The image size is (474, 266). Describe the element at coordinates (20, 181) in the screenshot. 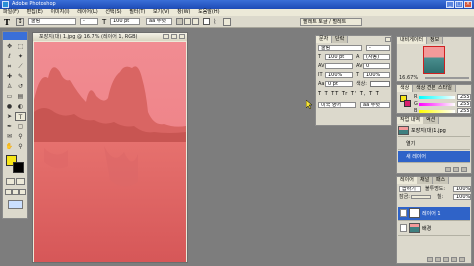

I see `quick-mask-mode-icon` at that location.